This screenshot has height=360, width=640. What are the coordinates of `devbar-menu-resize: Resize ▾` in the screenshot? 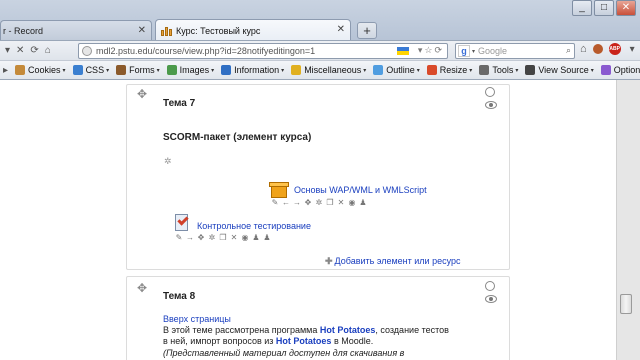 It's located at (449, 70).